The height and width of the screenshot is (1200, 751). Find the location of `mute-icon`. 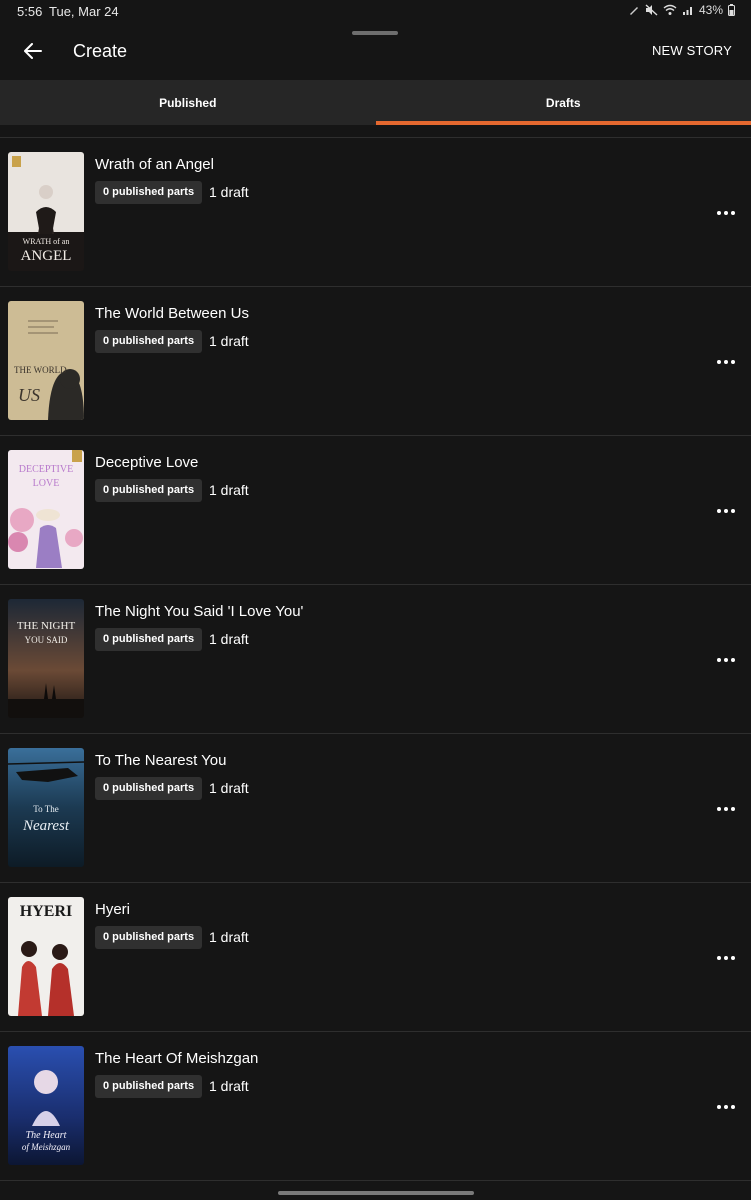

mute-icon is located at coordinates (651, 10).